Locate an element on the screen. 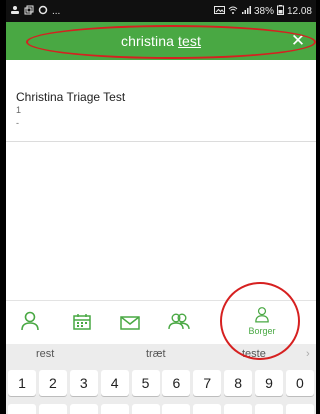 The height and width of the screenshot is (414, 320). tab-calendar is located at coordinates (82, 322).